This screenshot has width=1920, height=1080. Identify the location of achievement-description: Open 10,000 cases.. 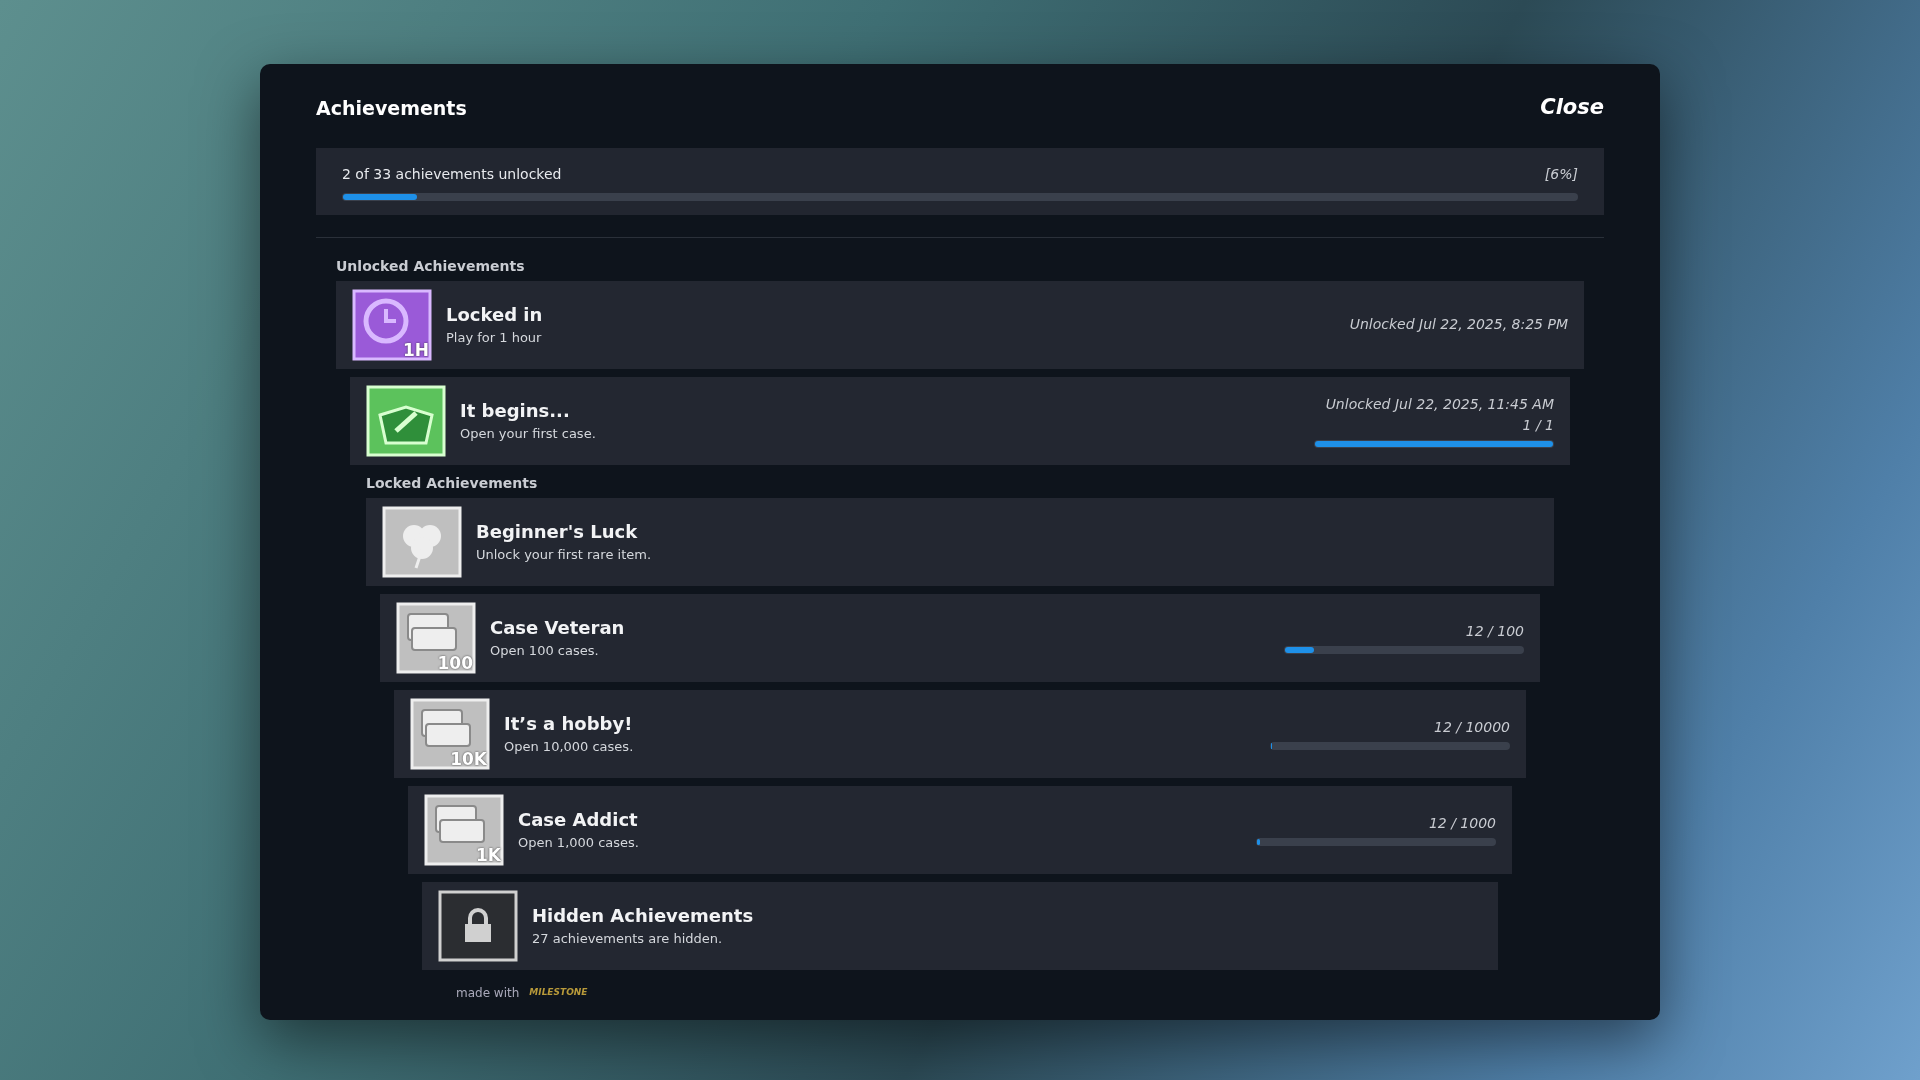
(569, 747).